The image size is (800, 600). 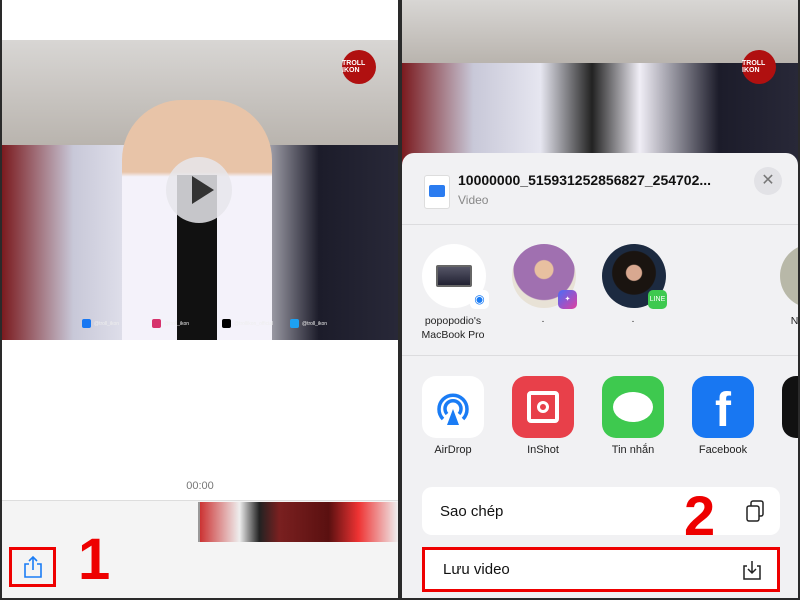 What do you see at coordinates (790, 407) in the screenshot?
I see `app-tiktok-partial` at bounding box center [790, 407].